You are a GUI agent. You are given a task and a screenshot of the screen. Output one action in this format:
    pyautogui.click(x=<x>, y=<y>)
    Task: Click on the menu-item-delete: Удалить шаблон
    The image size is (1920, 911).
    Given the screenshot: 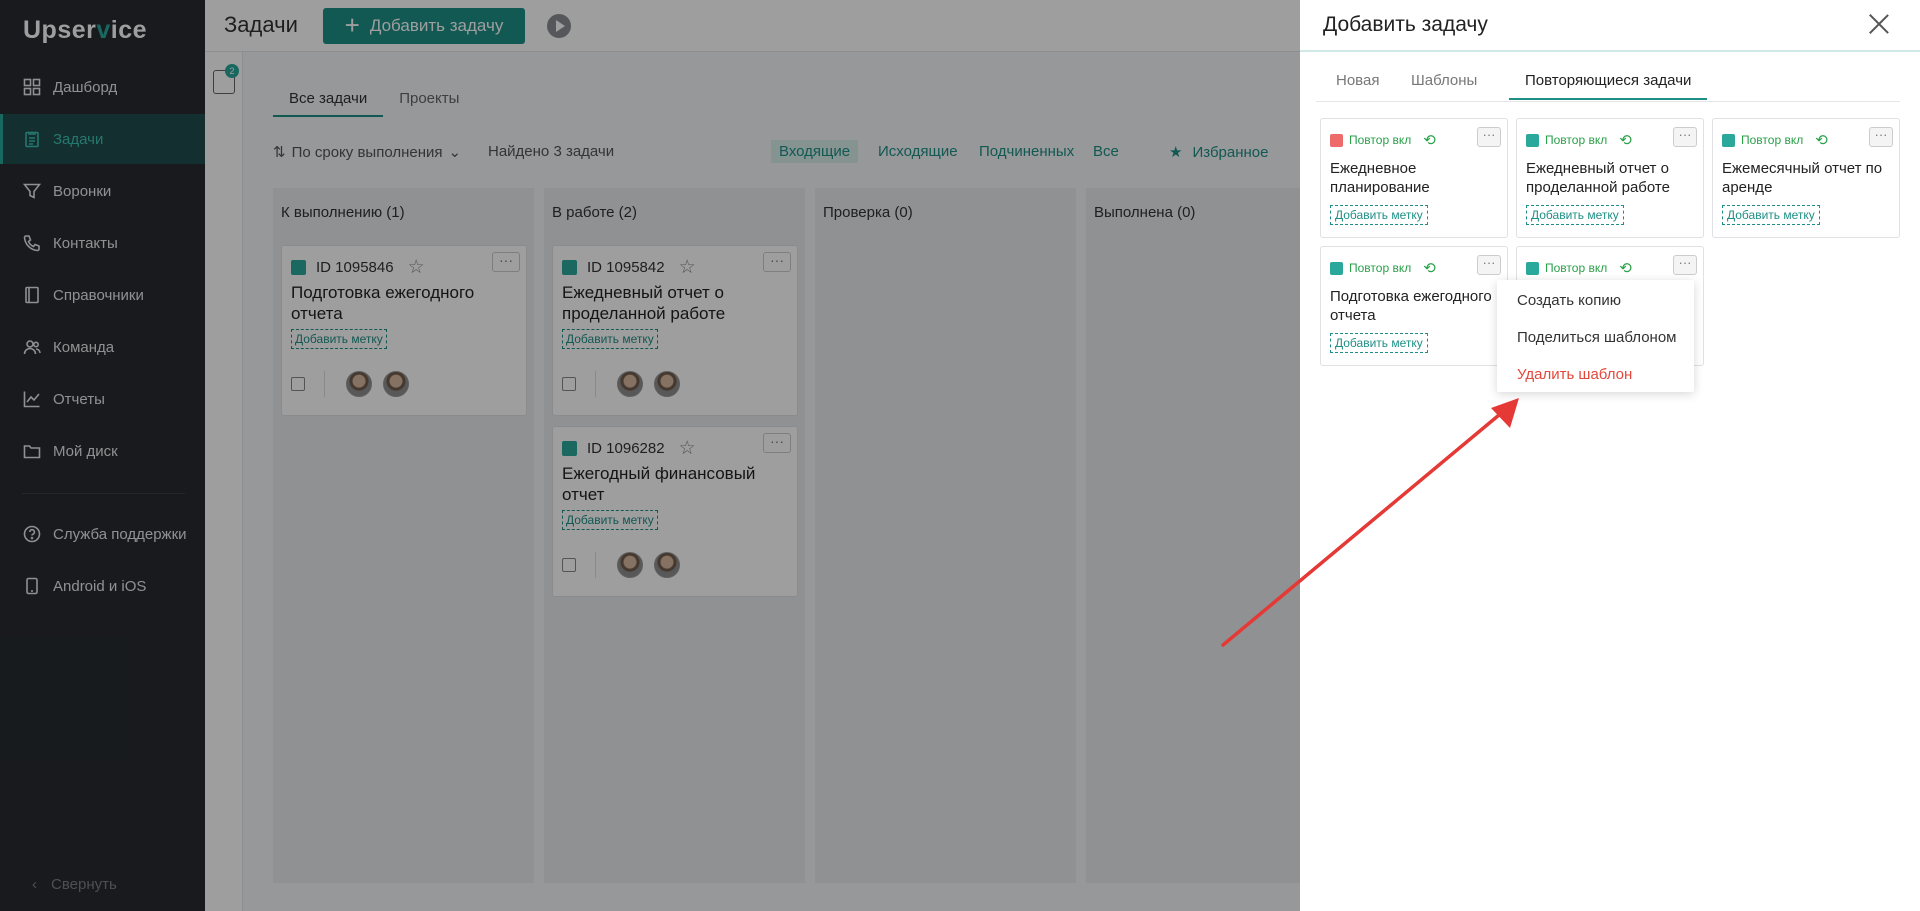 What is the action you would take?
    pyautogui.click(x=1574, y=374)
    